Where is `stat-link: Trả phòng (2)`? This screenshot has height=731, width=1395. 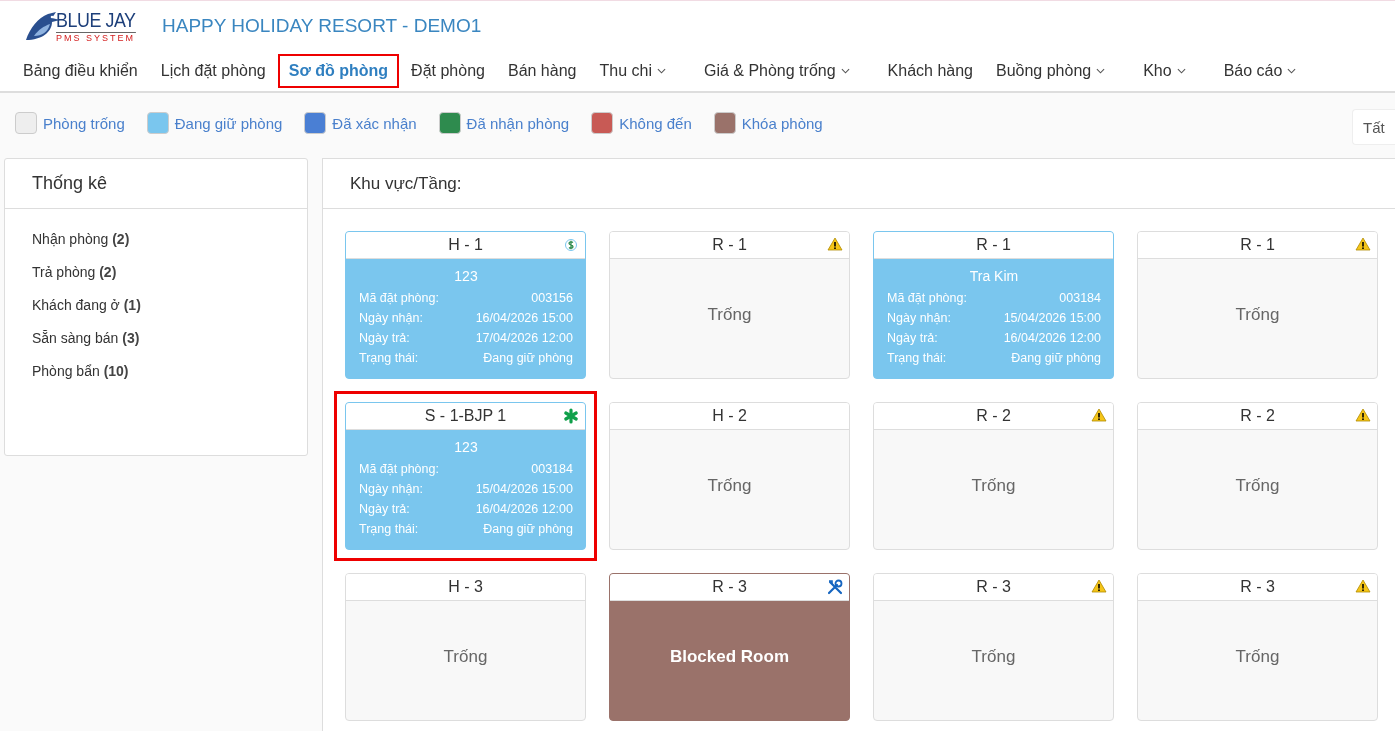
stat-link: Trả phòng (2) is located at coordinates (169, 272).